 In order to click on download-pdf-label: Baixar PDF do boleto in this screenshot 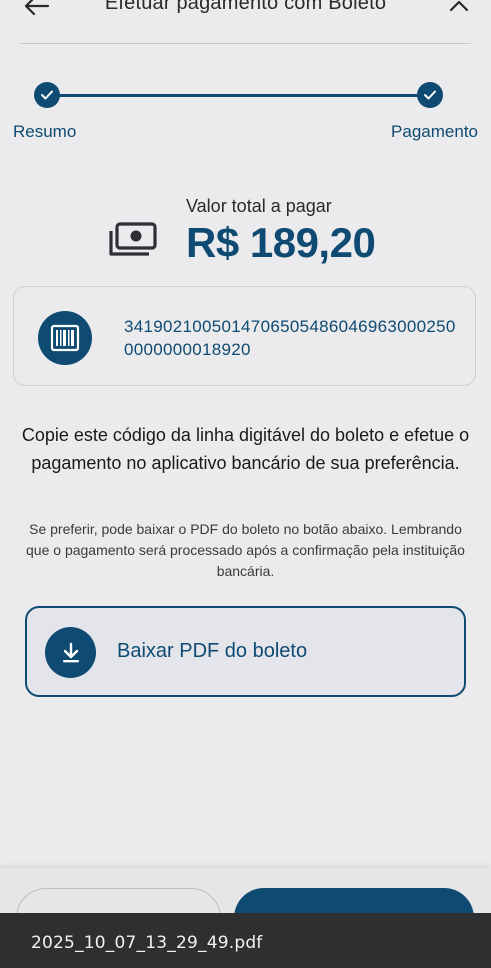, I will do `click(212, 651)`.